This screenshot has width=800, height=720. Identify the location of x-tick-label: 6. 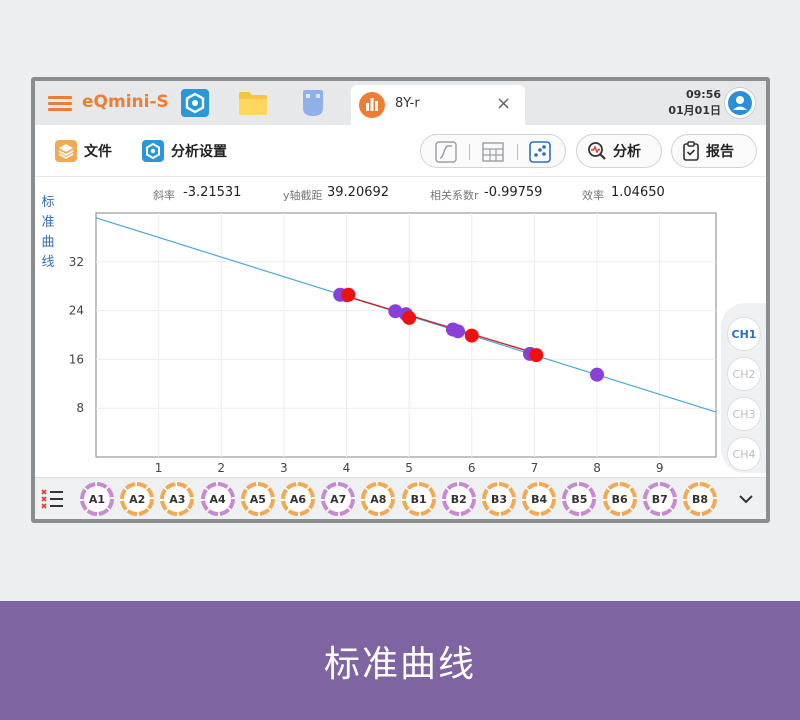
(472, 468).